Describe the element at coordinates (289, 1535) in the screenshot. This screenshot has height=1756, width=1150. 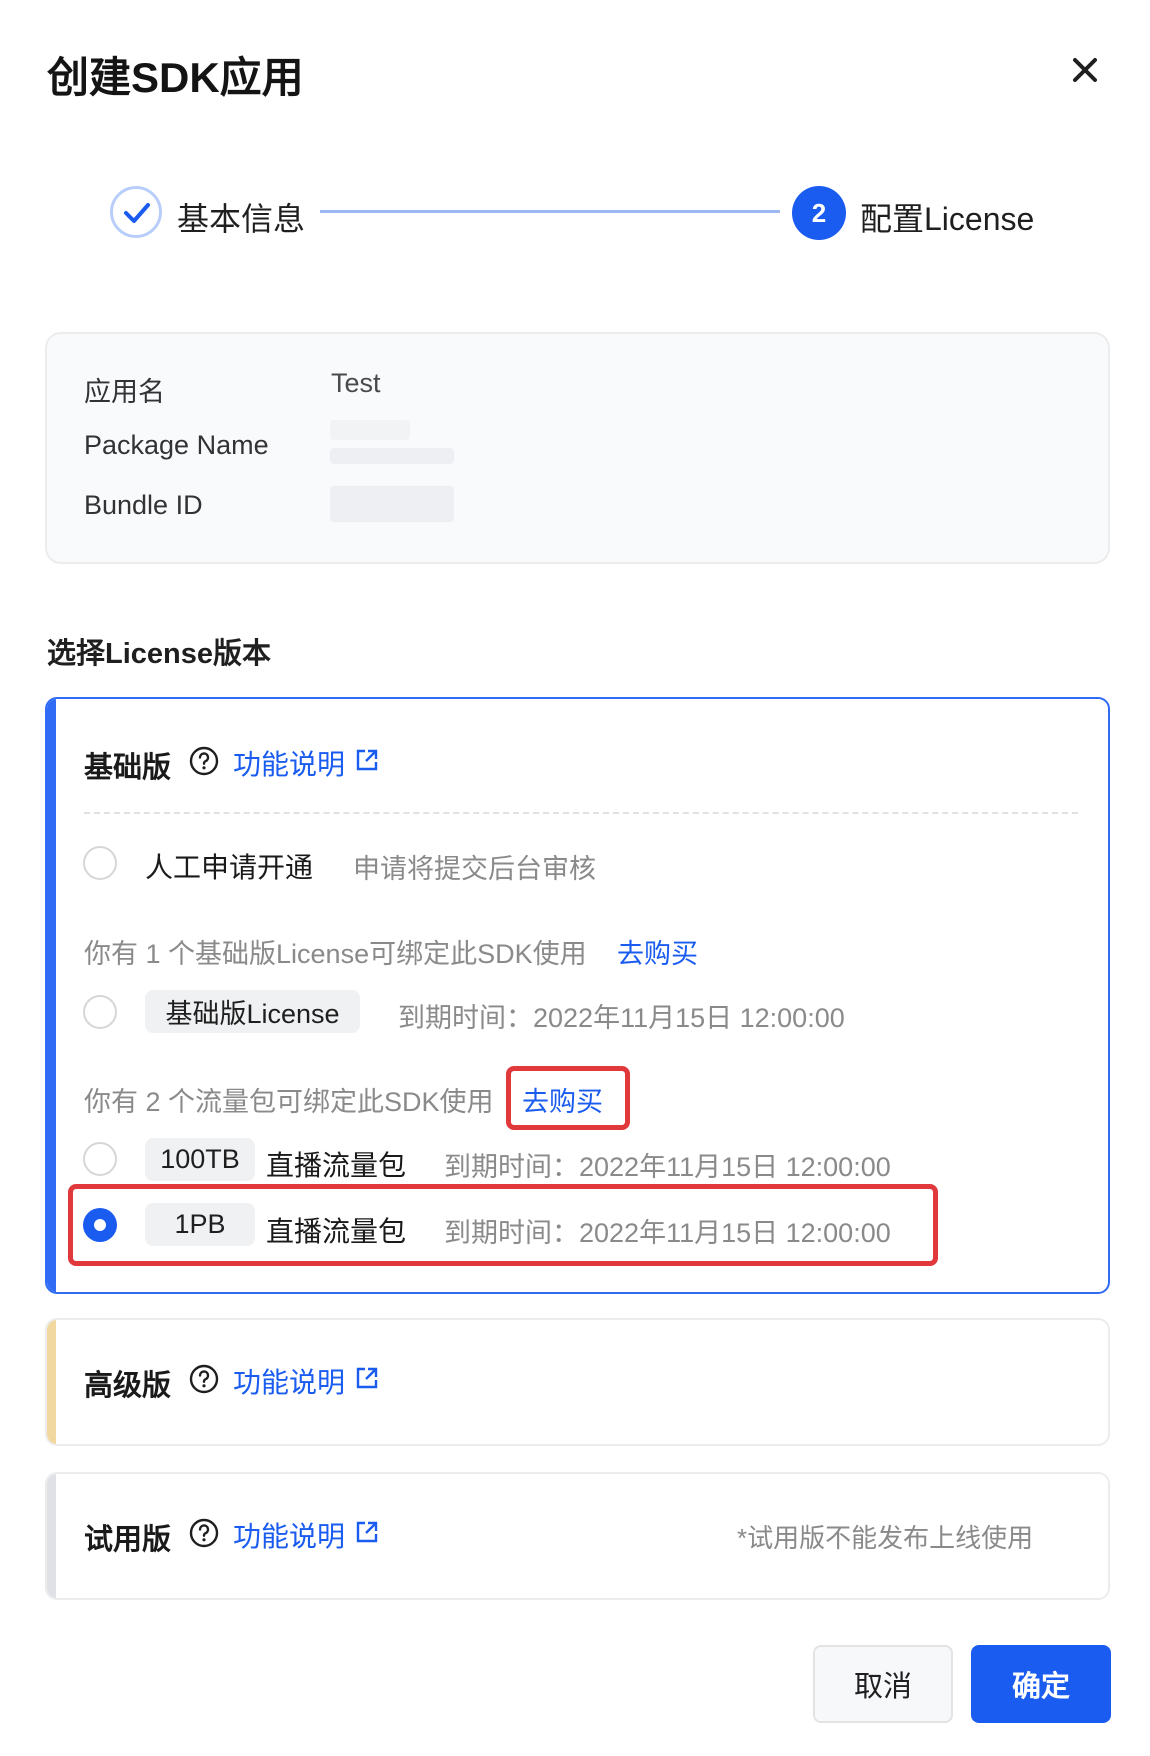
I see `trial-doc-link: 功能说明` at that location.